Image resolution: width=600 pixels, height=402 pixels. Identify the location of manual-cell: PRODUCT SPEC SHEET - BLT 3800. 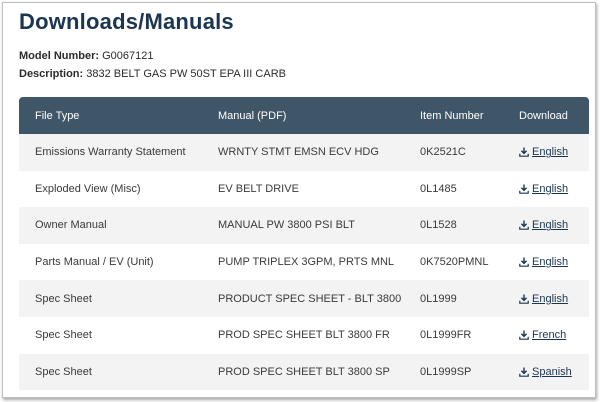
(310, 298).